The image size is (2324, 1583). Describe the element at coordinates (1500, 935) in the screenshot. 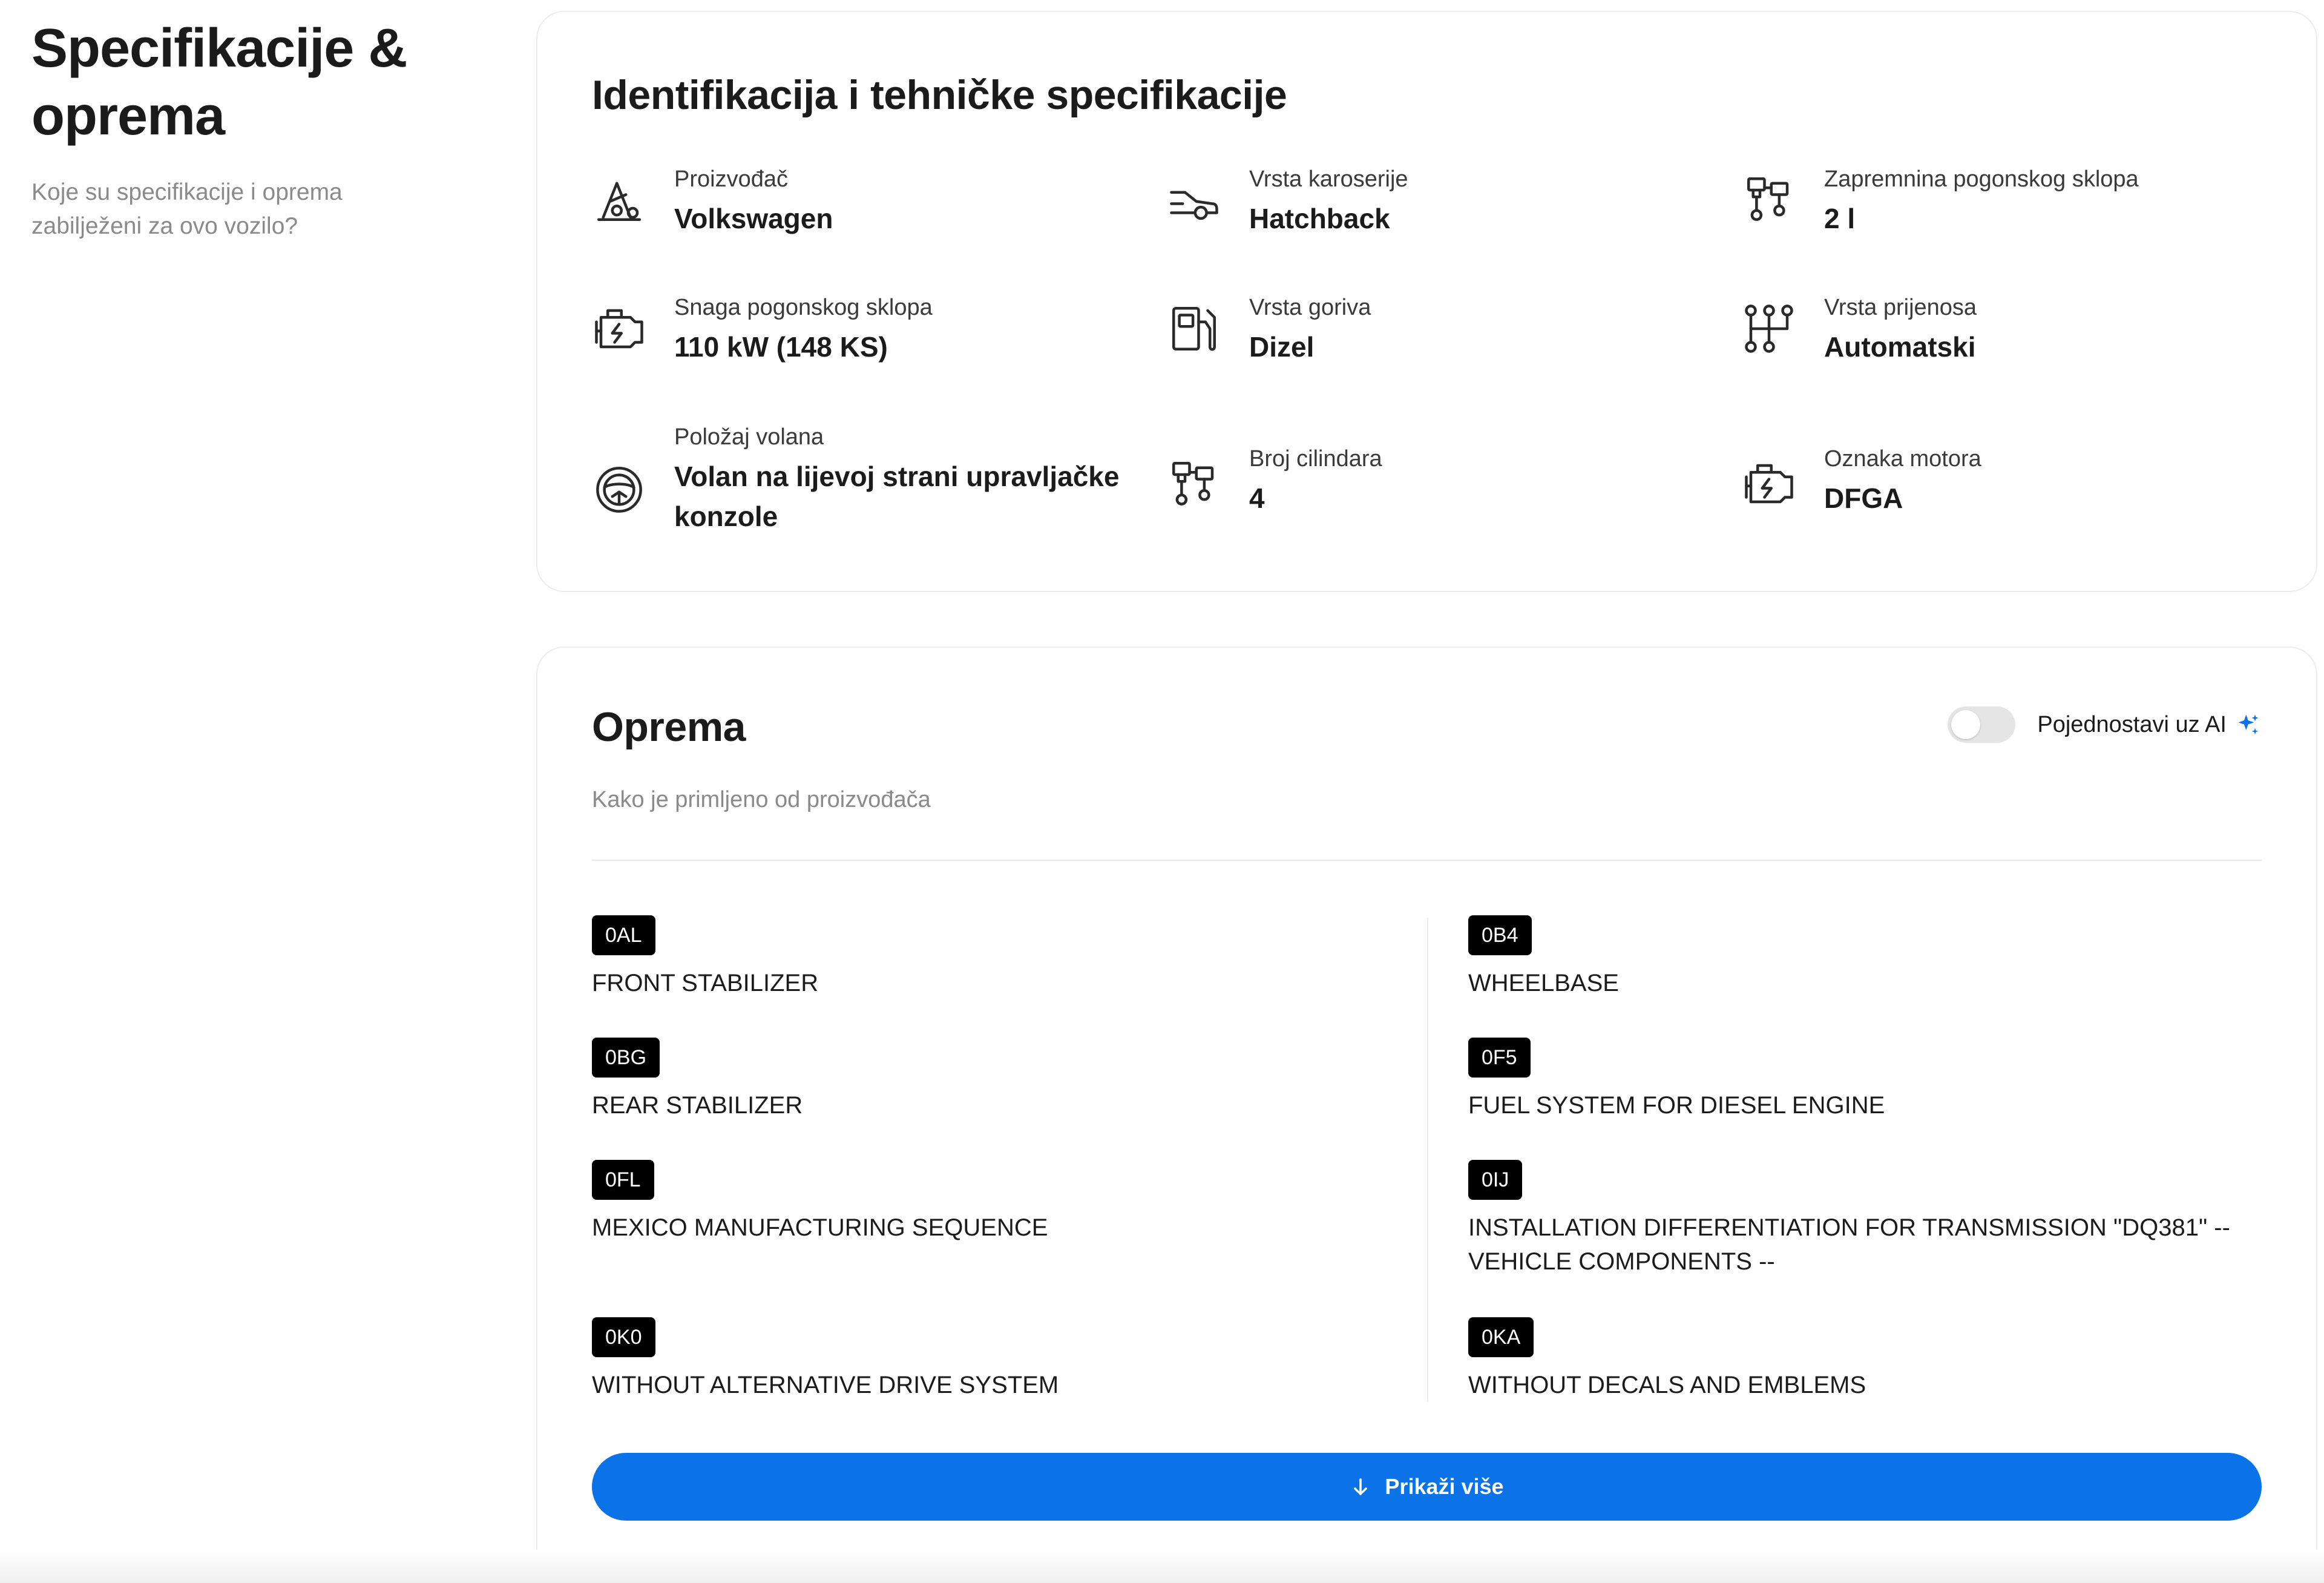

I see `equipment-code-badge: 0B4` at that location.